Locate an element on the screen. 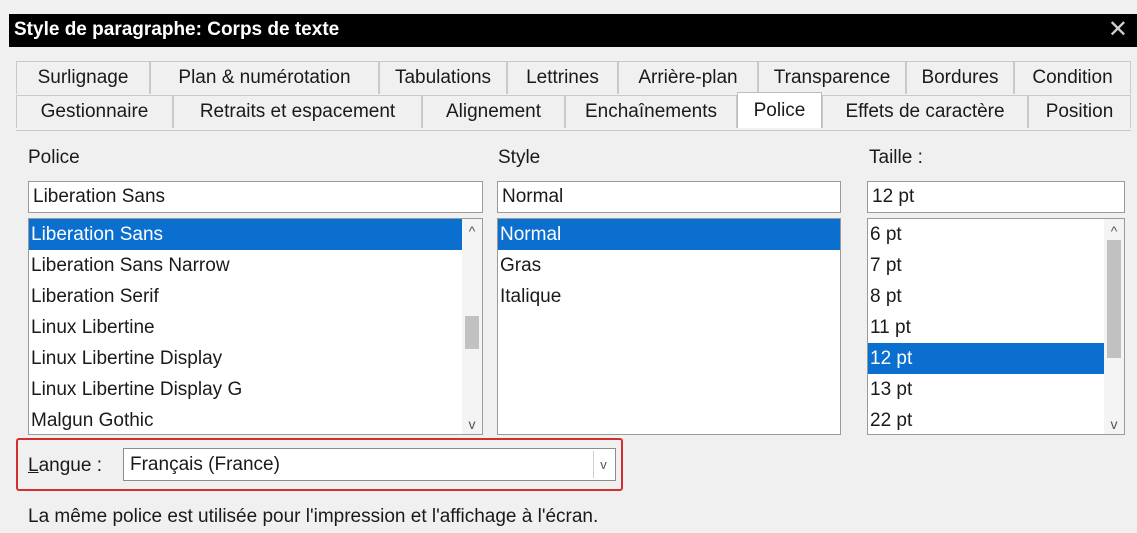 This screenshot has height=533, width=1137. tab-bordures: Bordures is located at coordinates (960, 77).